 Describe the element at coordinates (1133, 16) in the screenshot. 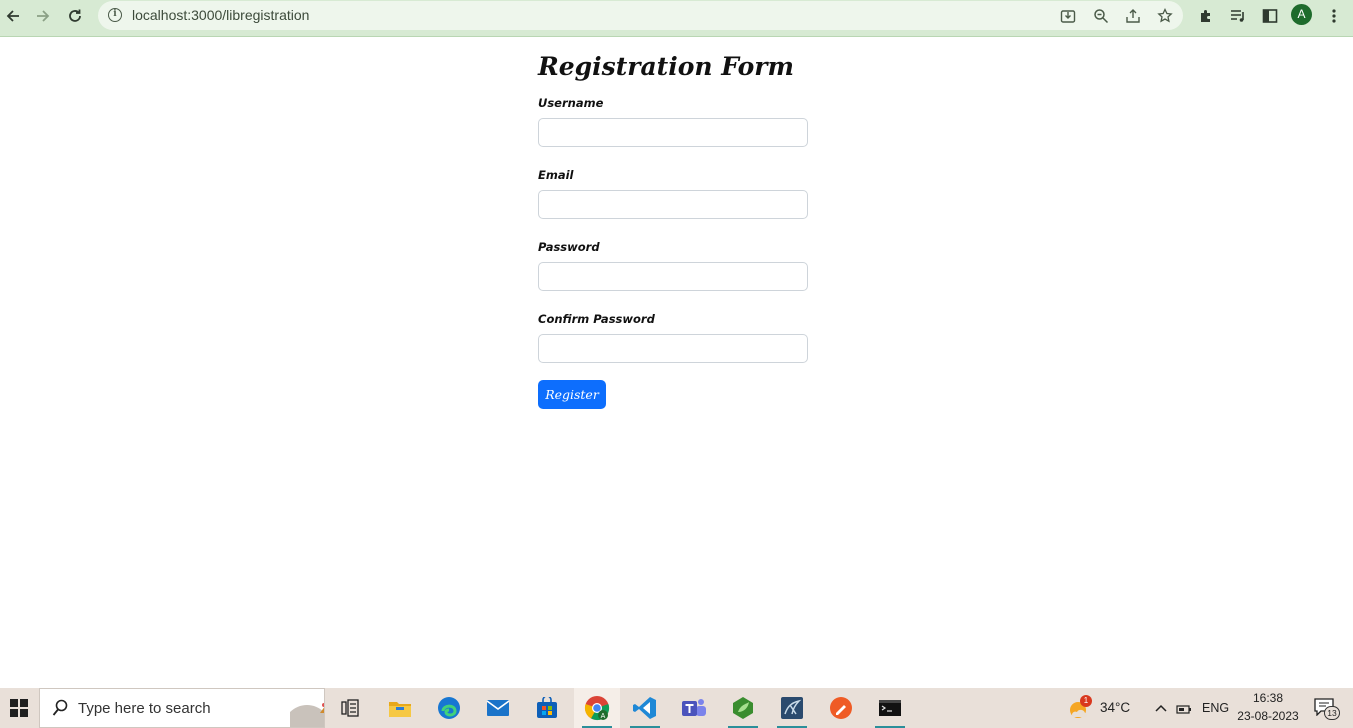

I see `share-icon` at that location.